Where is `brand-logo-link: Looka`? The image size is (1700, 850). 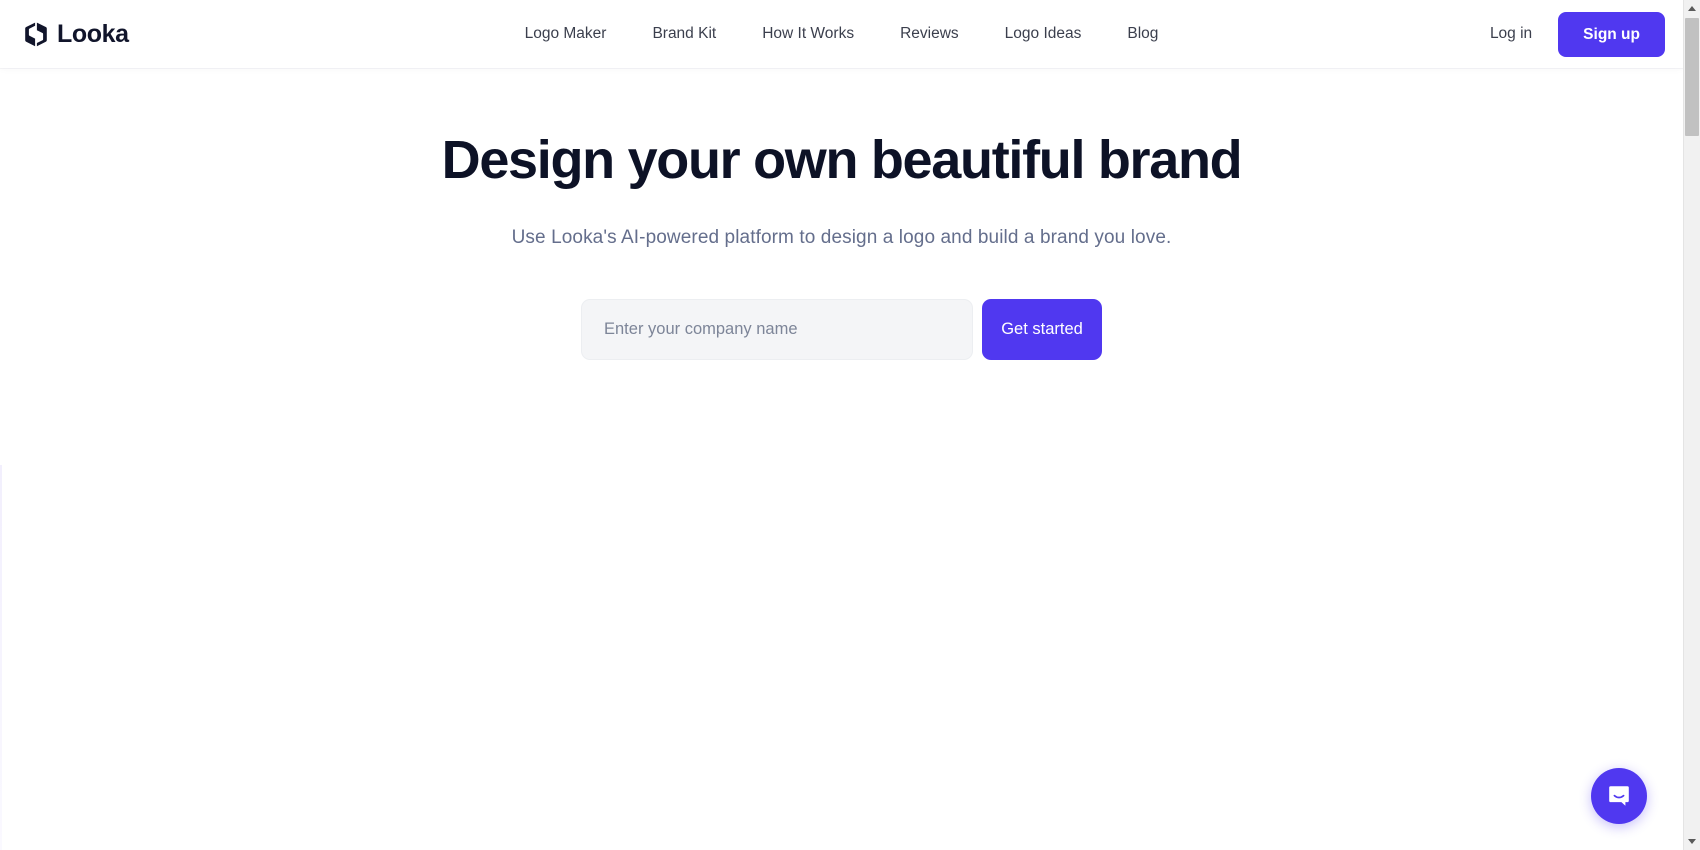
brand-logo-link: Looka is located at coordinates (76, 33).